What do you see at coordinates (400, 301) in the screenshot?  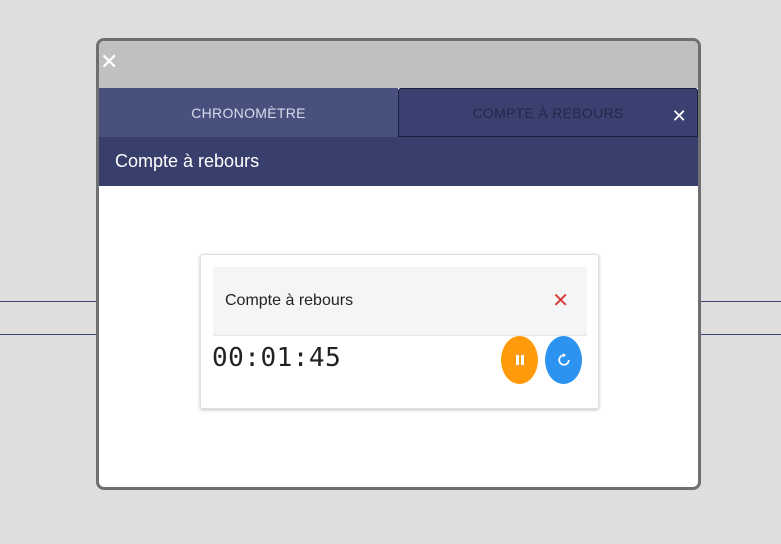 I see `card-header: Compte à rebours ✕` at bounding box center [400, 301].